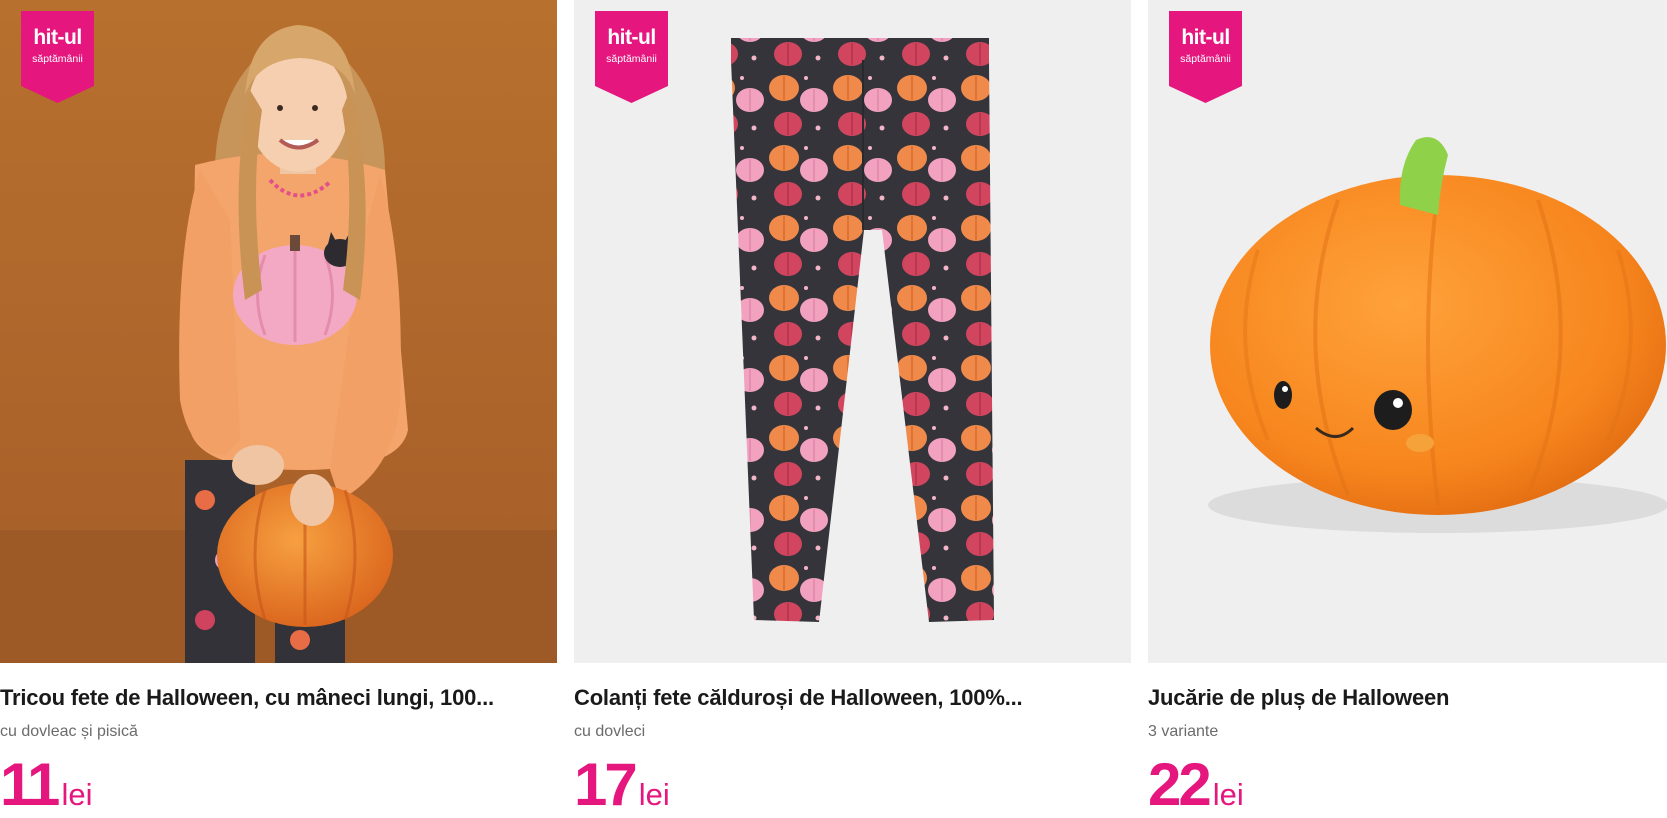  I want to click on product-price: 17 lei, so click(622, 785).